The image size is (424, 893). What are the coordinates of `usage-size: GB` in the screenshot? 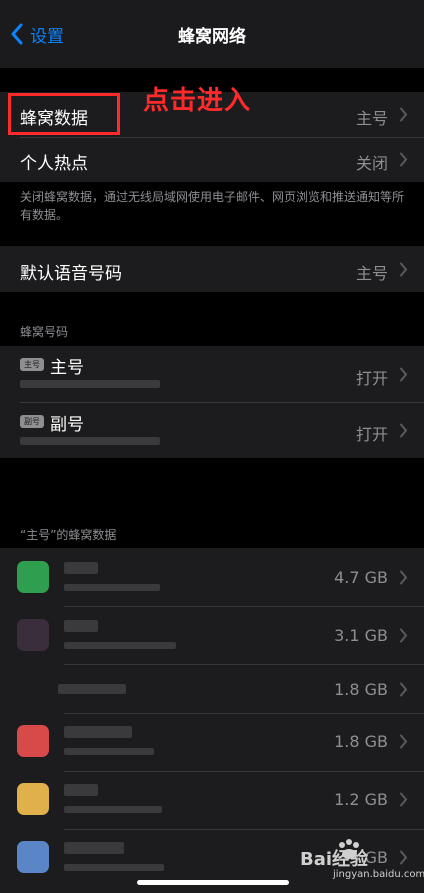 It's located at (376, 857).